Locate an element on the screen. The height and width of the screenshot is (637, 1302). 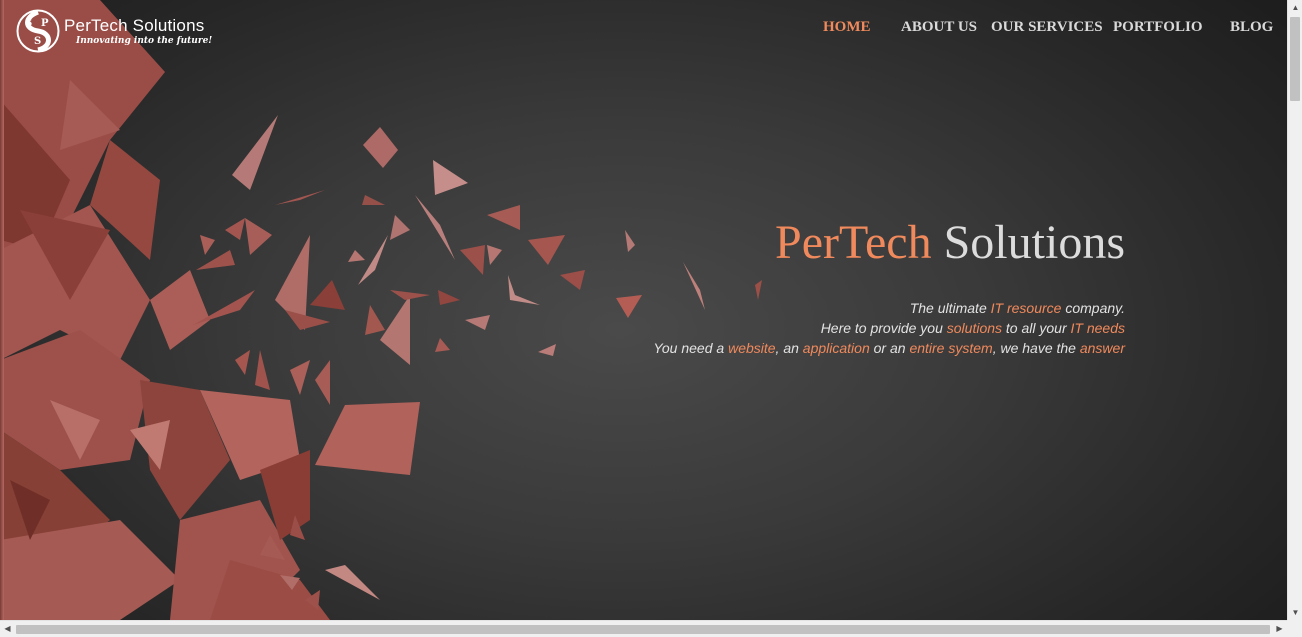
hero-text: , an is located at coordinates (789, 348).